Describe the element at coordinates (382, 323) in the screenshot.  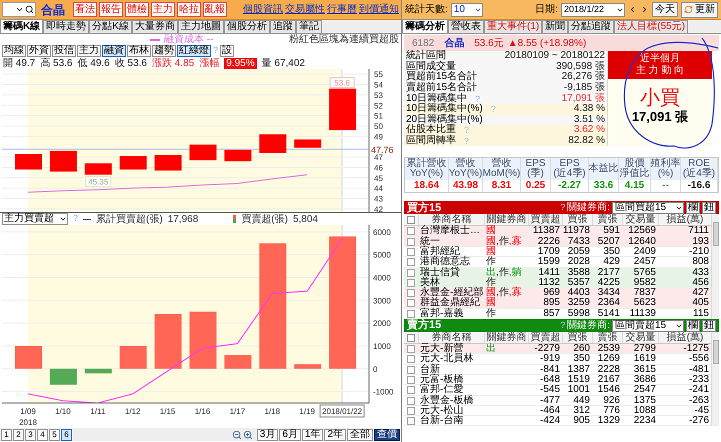
I see `axis-label: 2000` at that location.